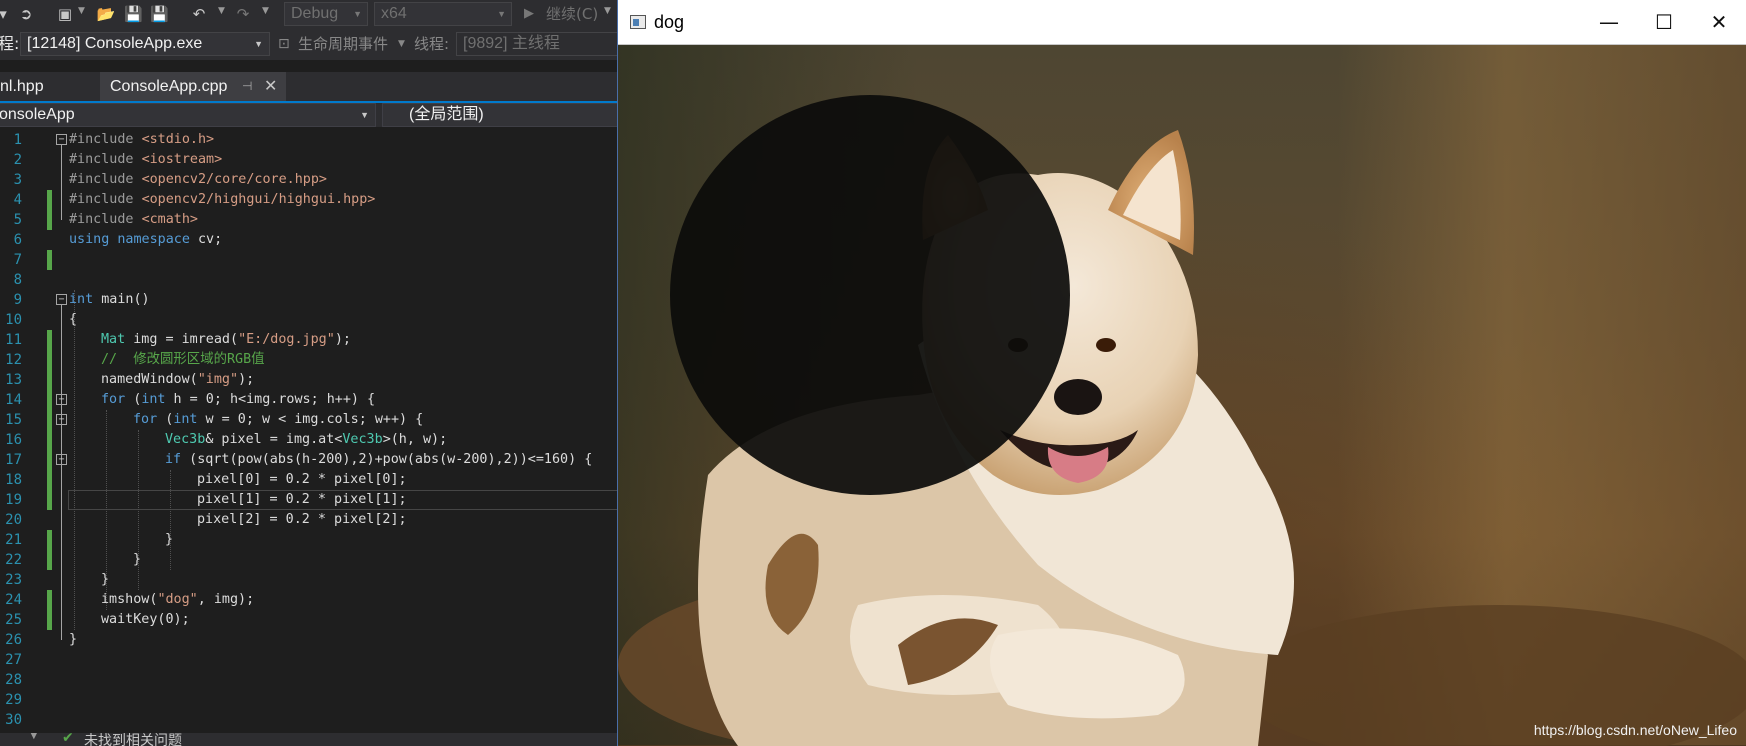  What do you see at coordinates (13, 640) in the screenshot?
I see `line-number: 26` at bounding box center [13, 640].